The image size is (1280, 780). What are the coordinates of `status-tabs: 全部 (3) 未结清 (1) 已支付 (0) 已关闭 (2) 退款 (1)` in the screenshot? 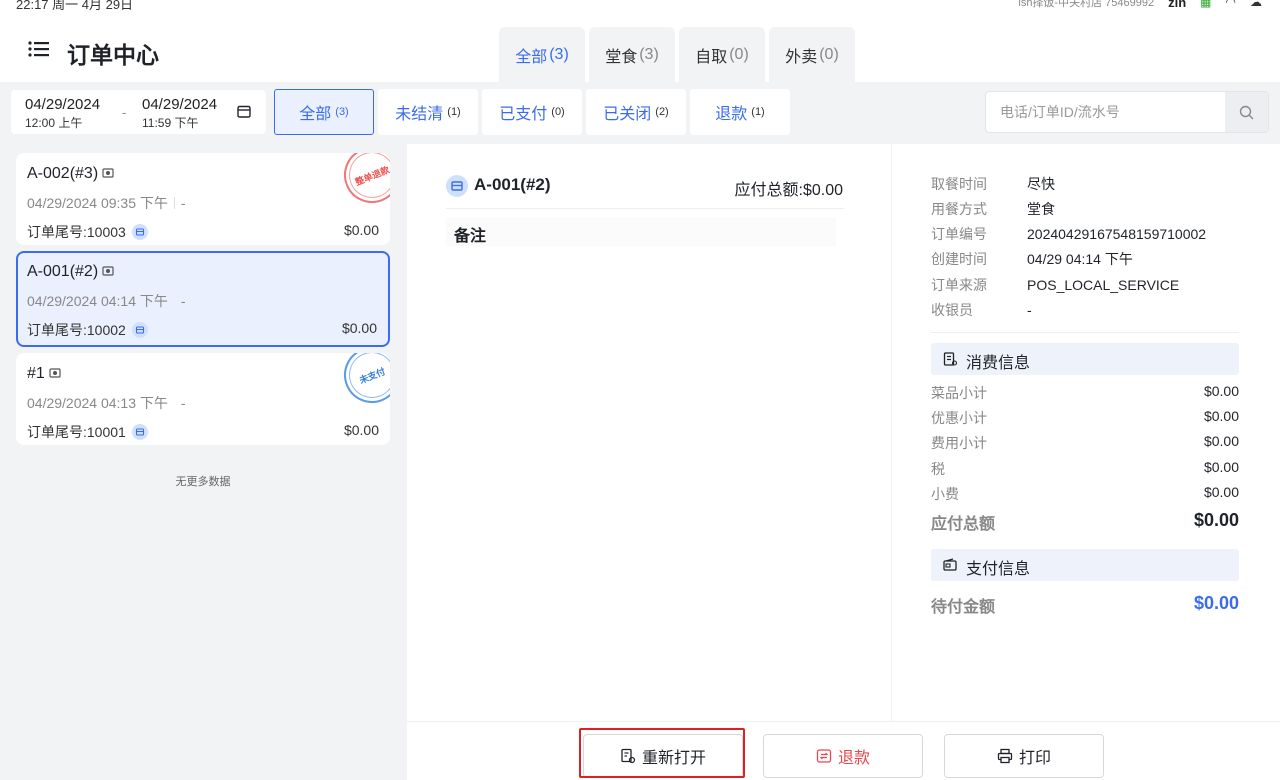 It's located at (532, 112).